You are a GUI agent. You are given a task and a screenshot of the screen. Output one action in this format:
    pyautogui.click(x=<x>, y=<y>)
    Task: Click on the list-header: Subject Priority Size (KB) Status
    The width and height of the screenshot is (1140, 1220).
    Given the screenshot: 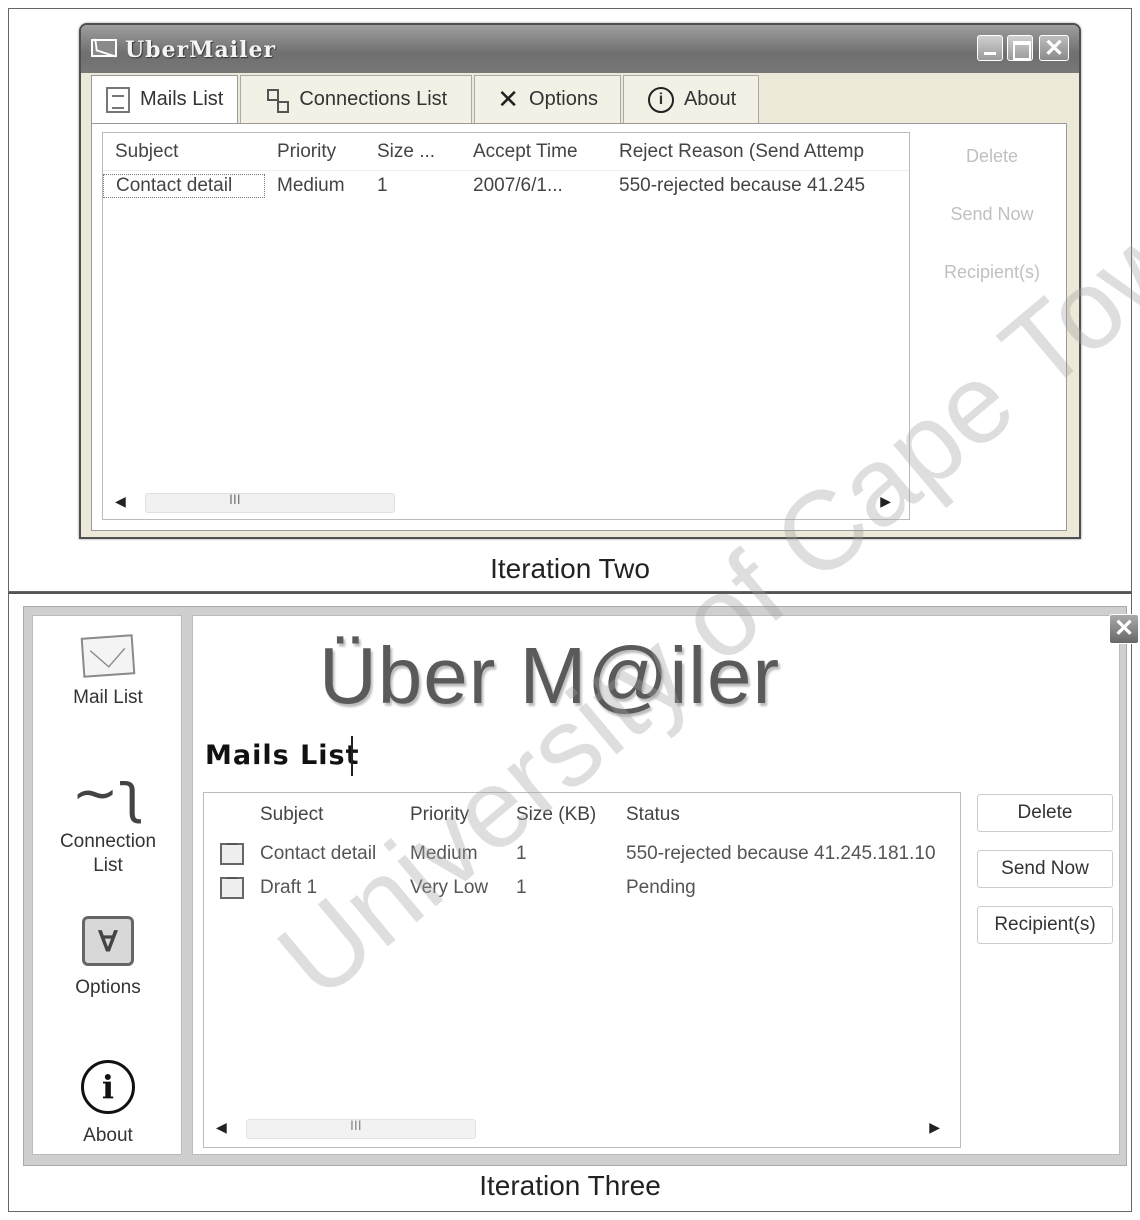 What is the action you would take?
    pyautogui.click(x=582, y=815)
    